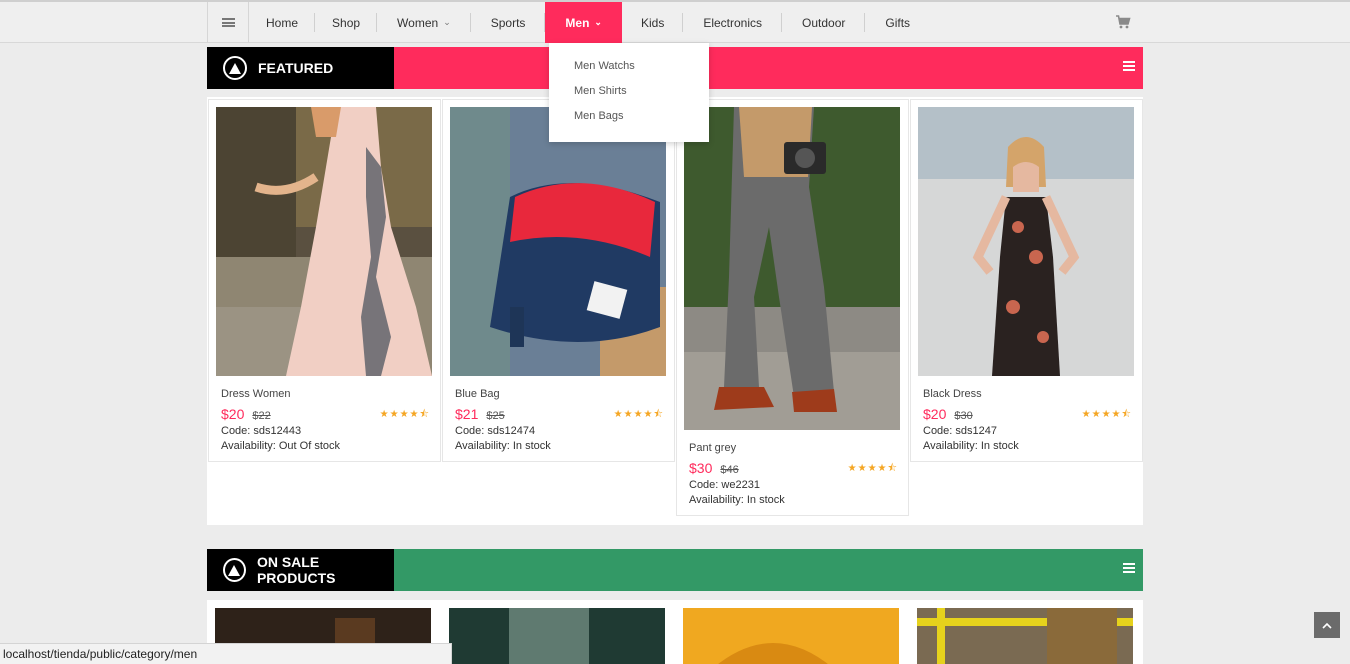 The image size is (1350, 664). What do you see at coordinates (629, 67) in the screenshot?
I see `dropdown-item-men-watchs: Men Watchs` at bounding box center [629, 67].